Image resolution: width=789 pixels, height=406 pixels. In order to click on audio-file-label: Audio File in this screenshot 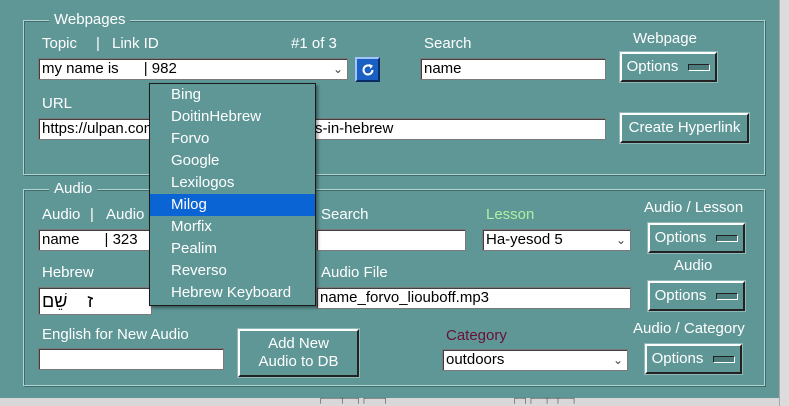, I will do `click(354, 272)`.